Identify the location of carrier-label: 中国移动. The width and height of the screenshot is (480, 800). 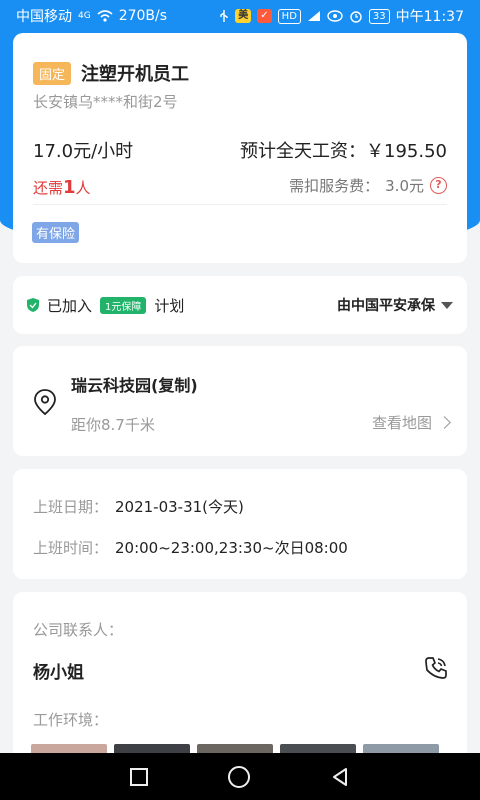
(44, 17).